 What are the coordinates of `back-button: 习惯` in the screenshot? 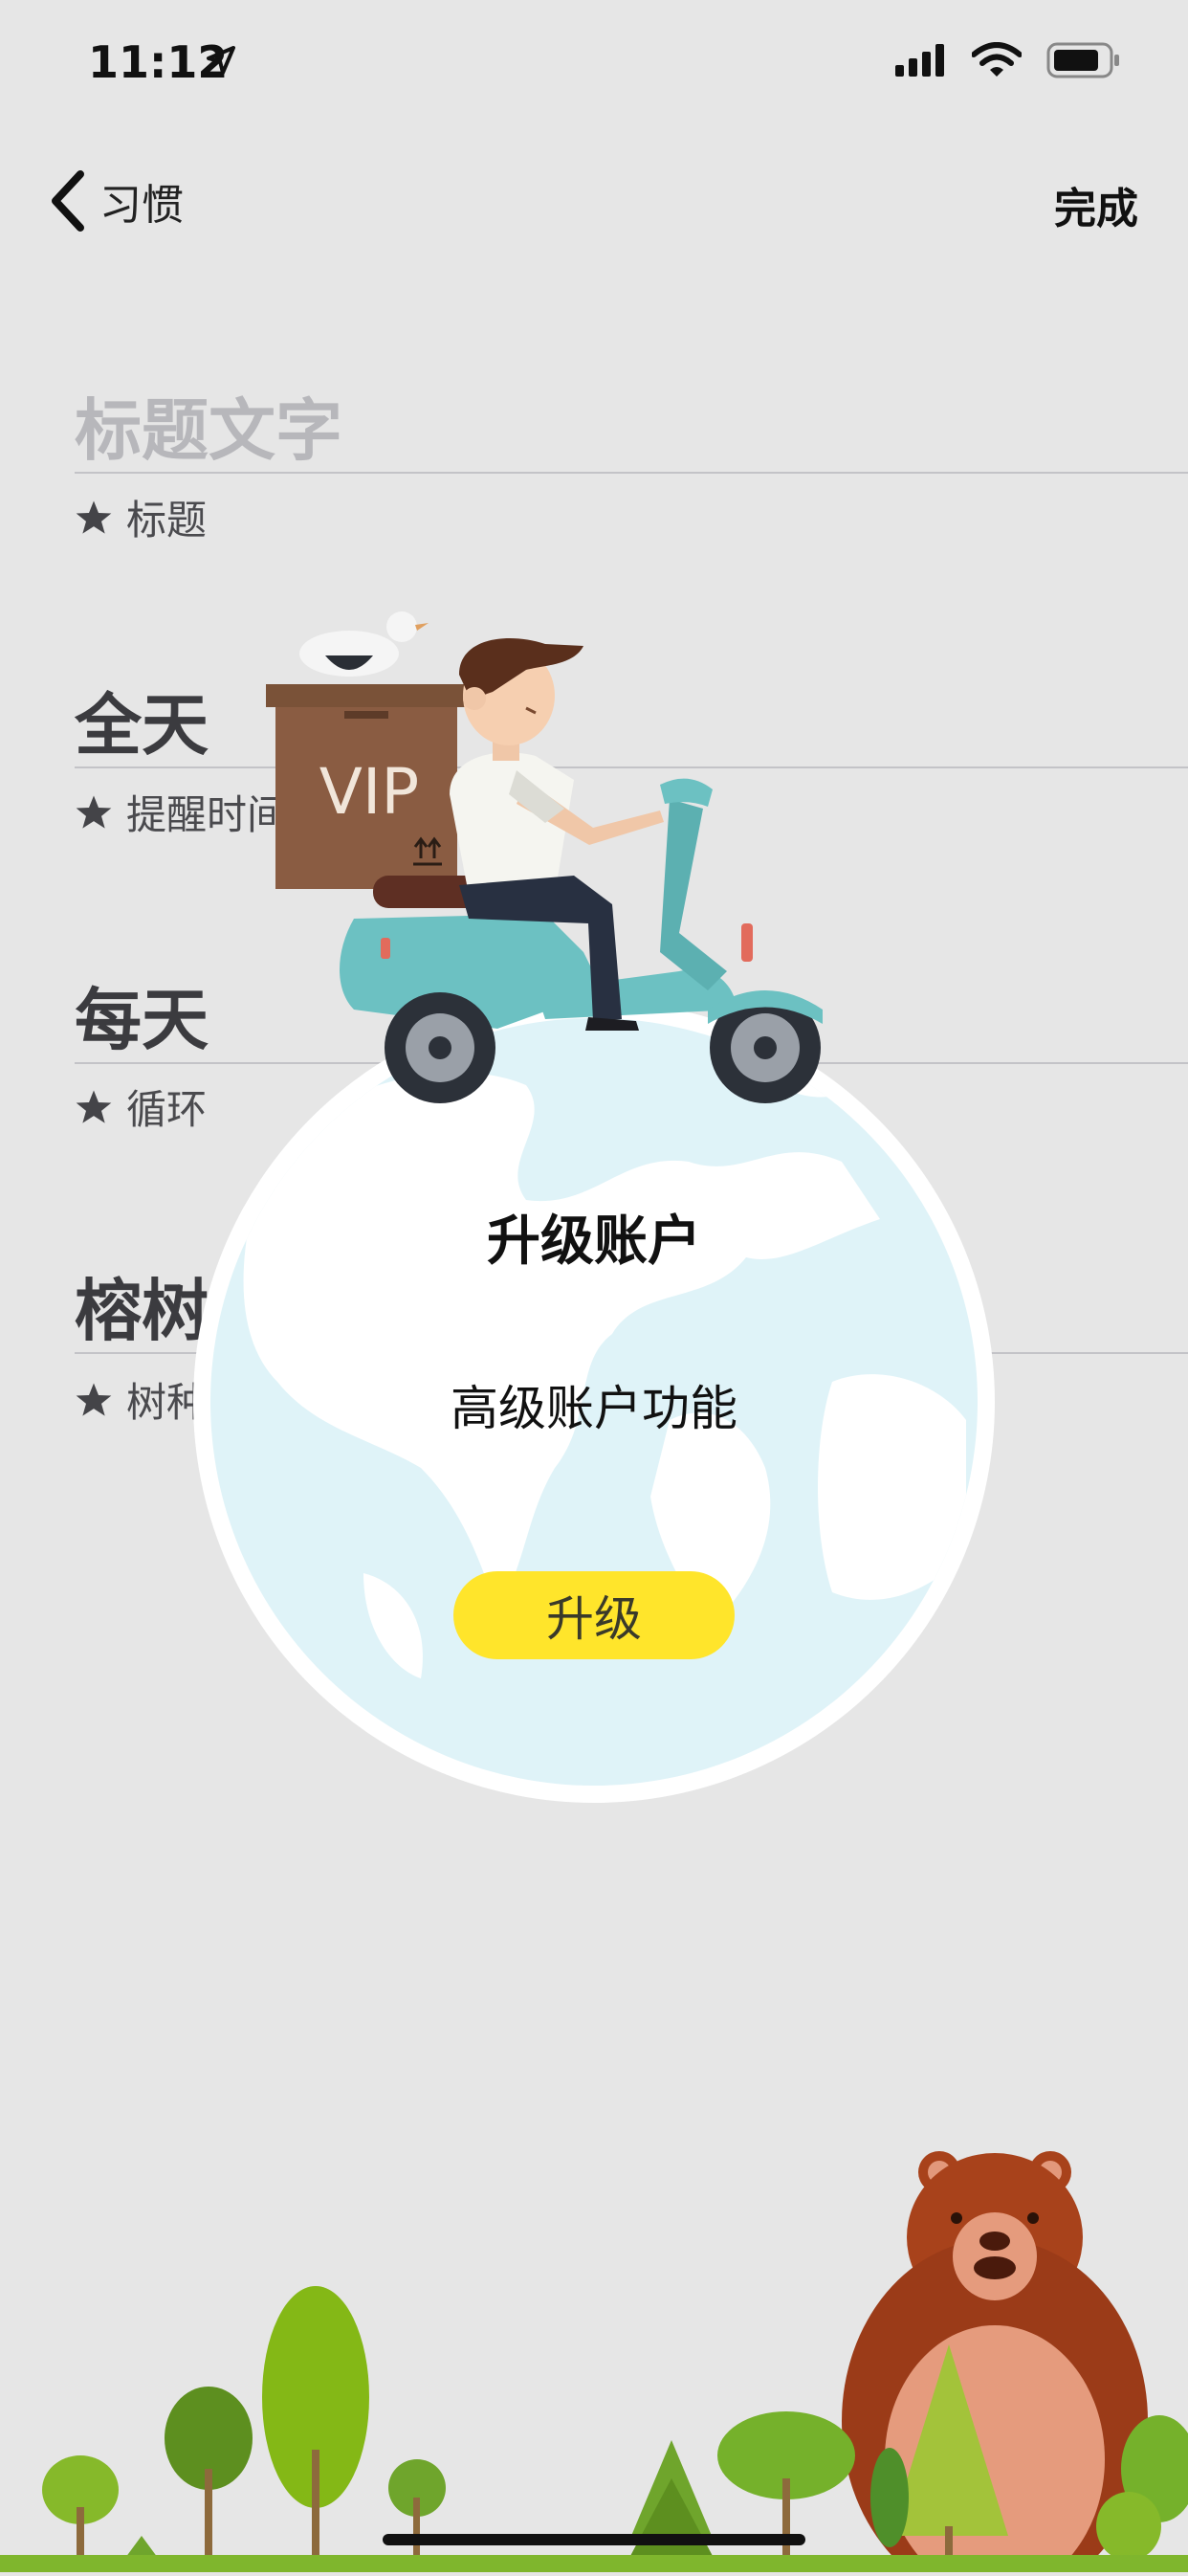 It's located at (116, 201).